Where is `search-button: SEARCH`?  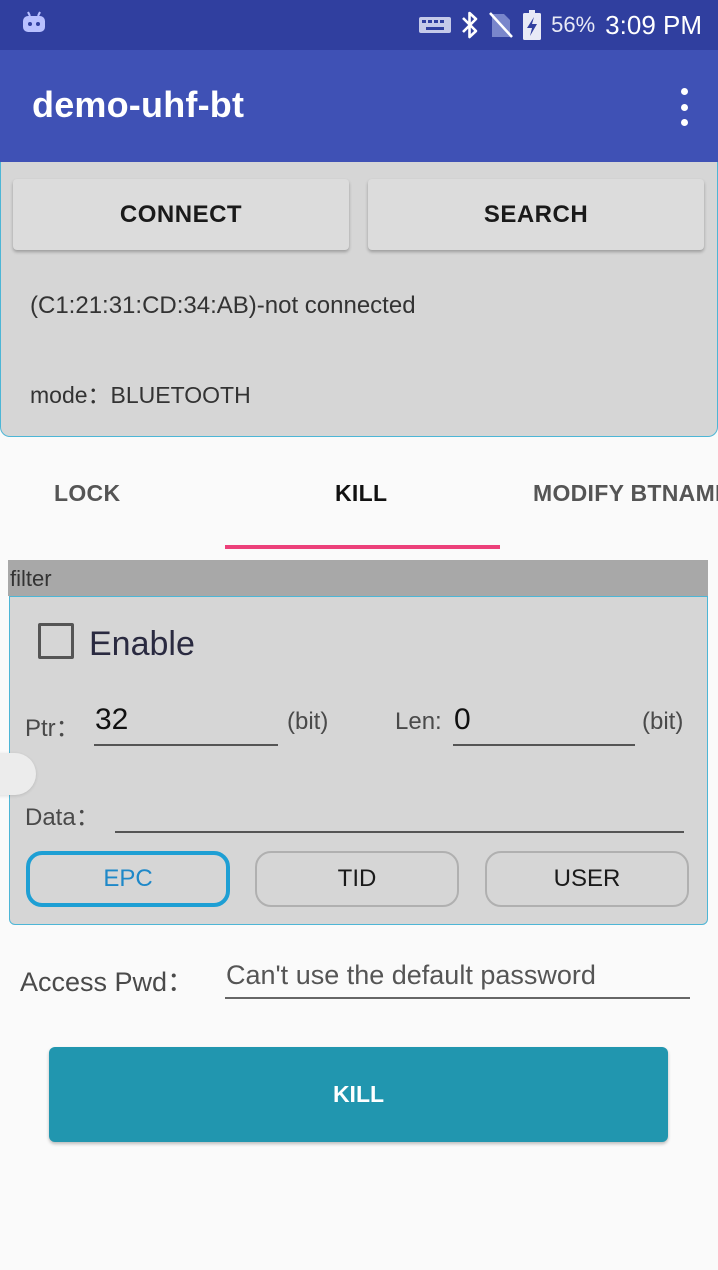 search-button: SEARCH is located at coordinates (536, 214).